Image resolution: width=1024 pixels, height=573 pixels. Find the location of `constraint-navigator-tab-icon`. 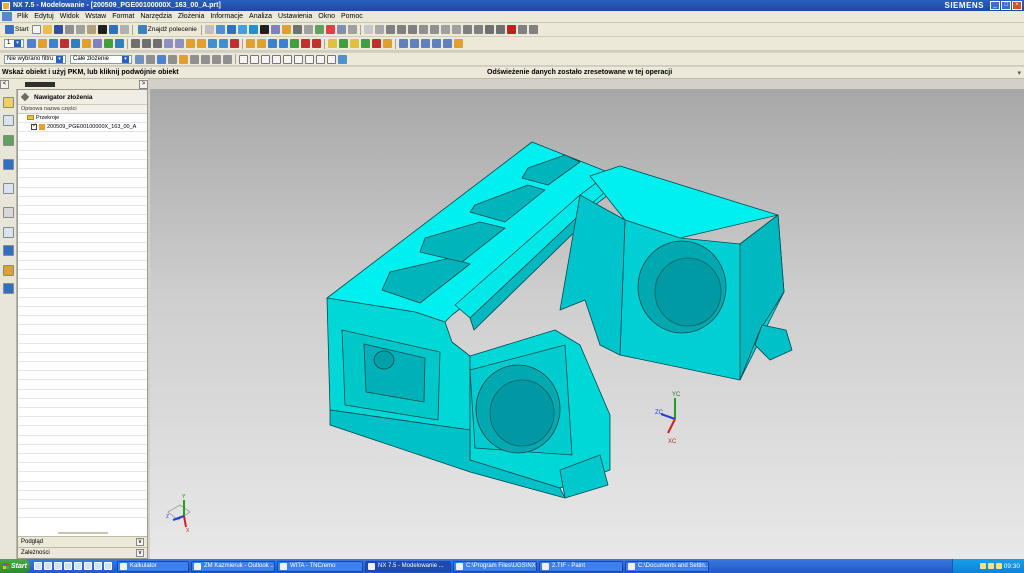

constraint-navigator-tab-icon is located at coordinates (8, 120).